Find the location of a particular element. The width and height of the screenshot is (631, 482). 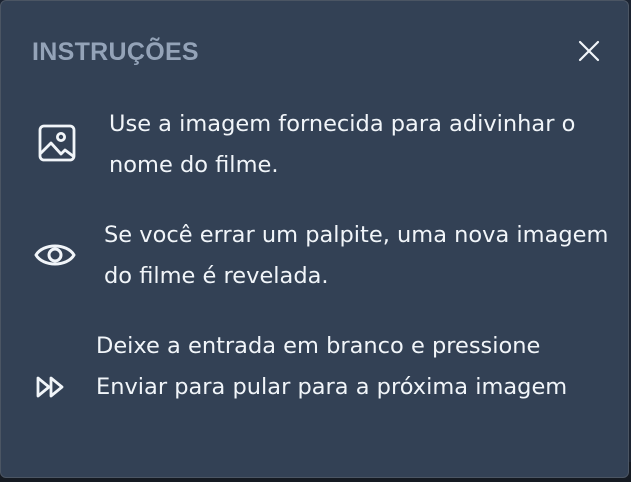

modal-title: INSTRUÇÕES is located at coordinates (115, 52).